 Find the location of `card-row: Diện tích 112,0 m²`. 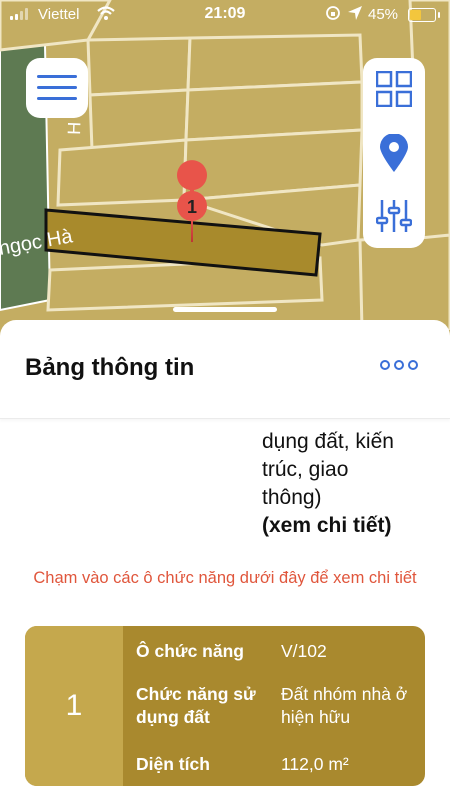

card-row: Diện tích 112,0 m² is located at coordinates (280, 765).